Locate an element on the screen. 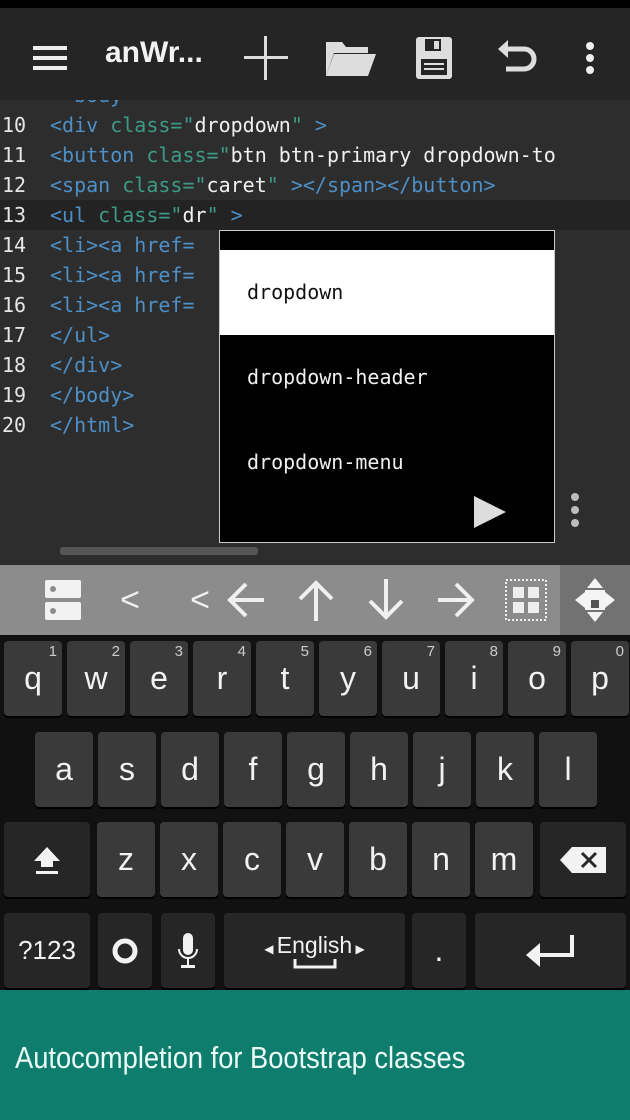 Image resolution: width=630 pixels, height=1120 pixels. helper-toolbar: < < is located at coordinates (315, 600).